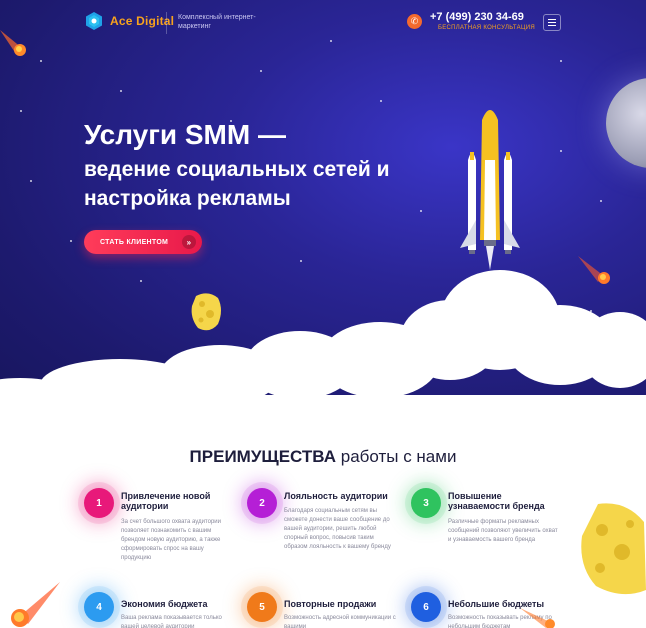 This screenshot has height=628, width=646. What do you see at coordinates (396, 456) in the screenshot?
I see `advantages-title-rest: работы с нами` at bounding box center [396, 456].